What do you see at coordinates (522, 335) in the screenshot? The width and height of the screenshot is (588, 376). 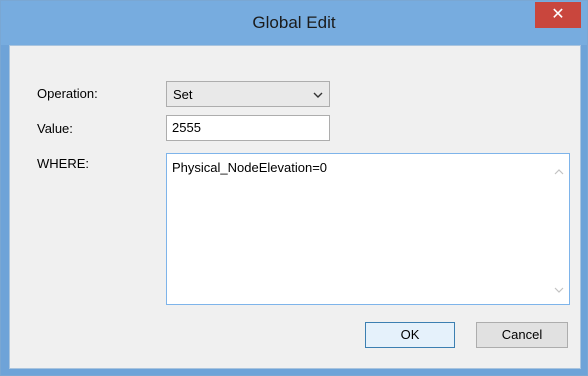 I see `cancel-button: Cancel` at bounding box center [522, 335].